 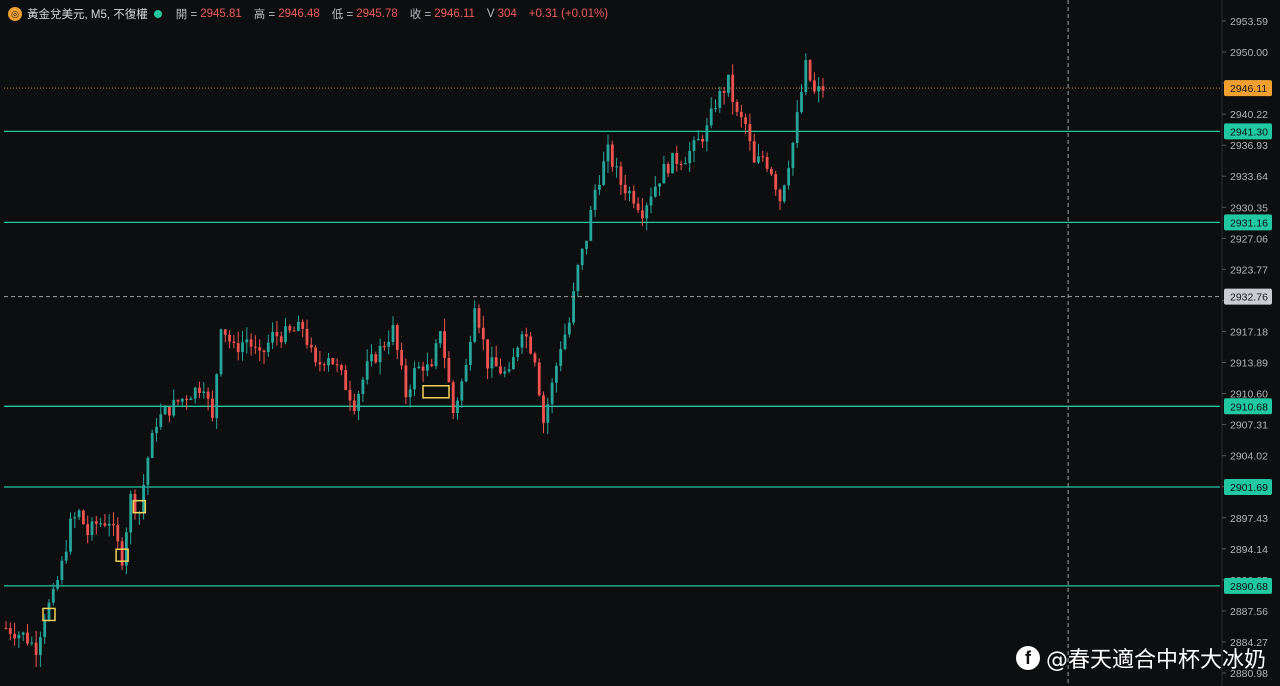 I want to click on price-tick-label: 2923.77, so click(x=1249, y=270).